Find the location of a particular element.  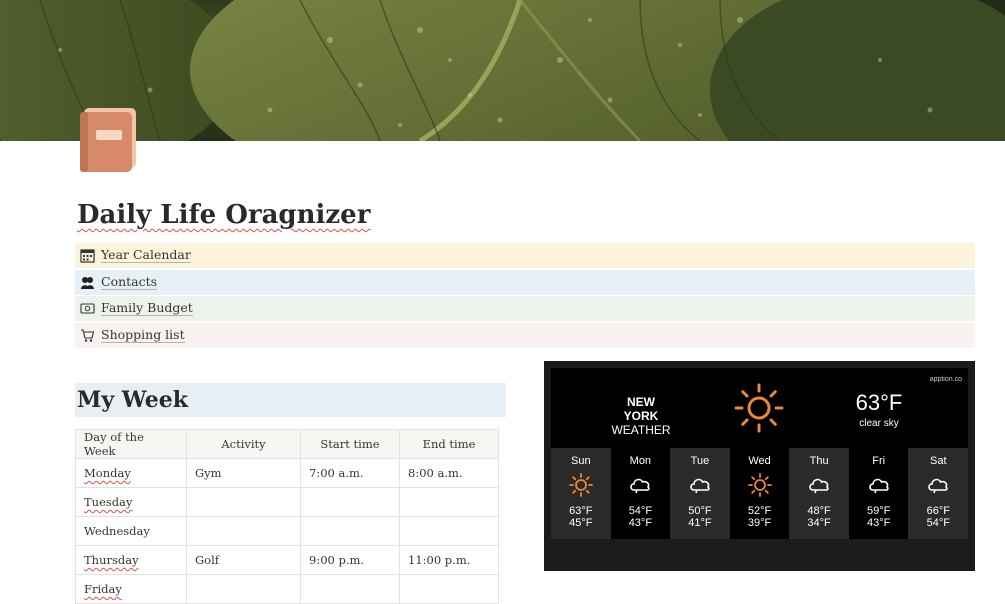

table-cell: Gym is located at coordinates (243, 473).